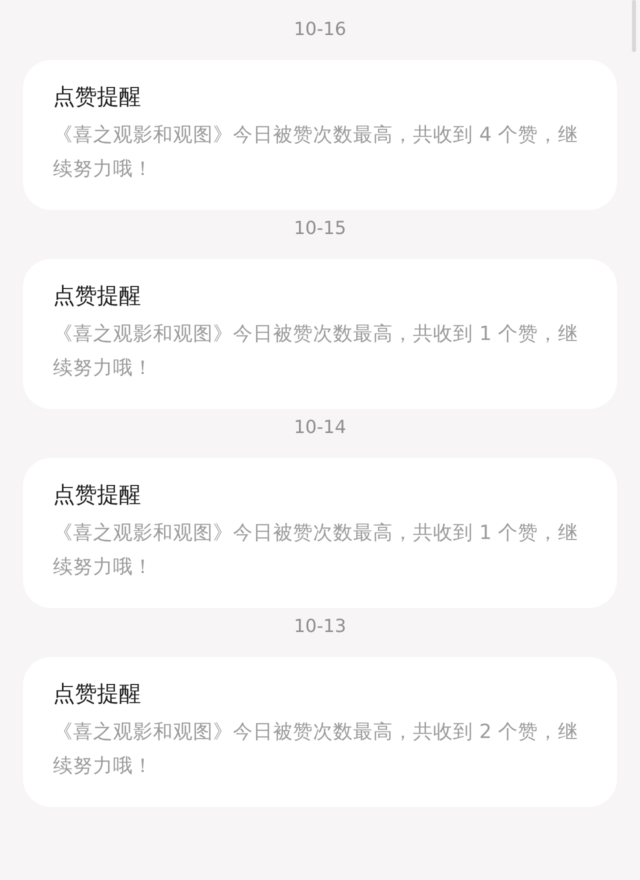 This screenshot has width=640, height=880. I want to click on notification-message: 《喜之观影和观图》今日被赞次数最高，共收到 2 个赞，继续努力哦！, so click(315, 749).